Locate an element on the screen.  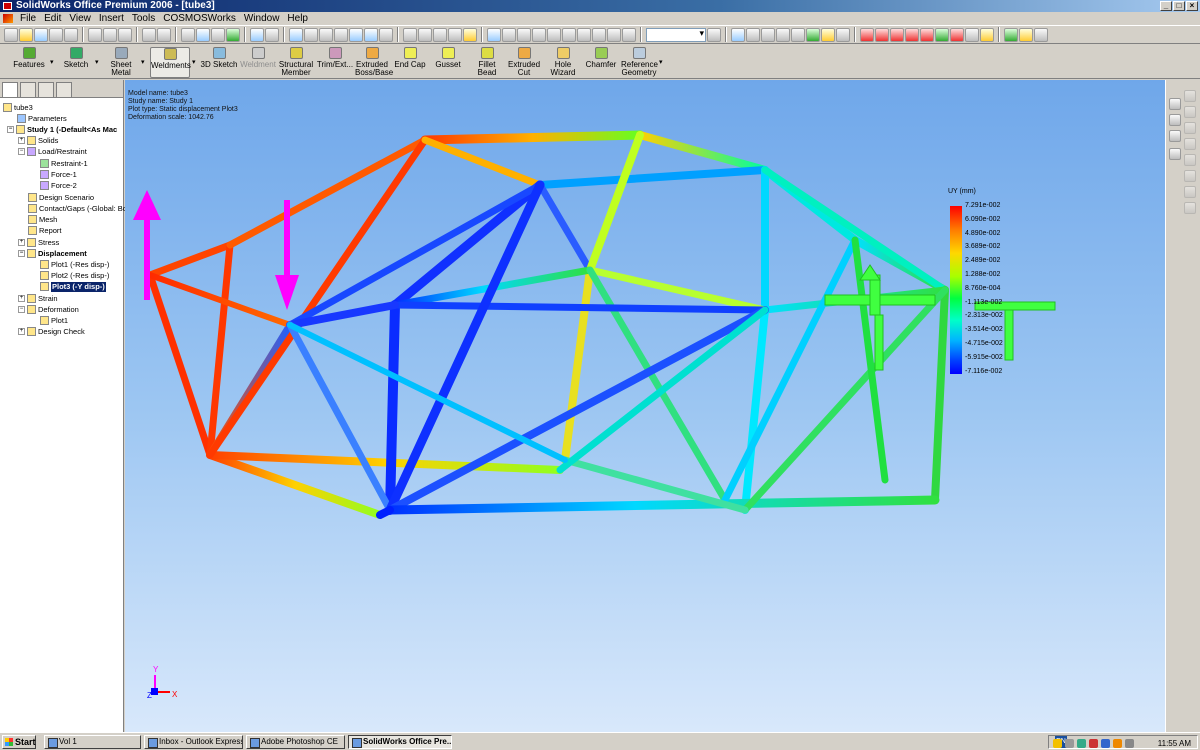
extruded-boss-button: Extruded Boss/Base is located at coordinates (374, 62).